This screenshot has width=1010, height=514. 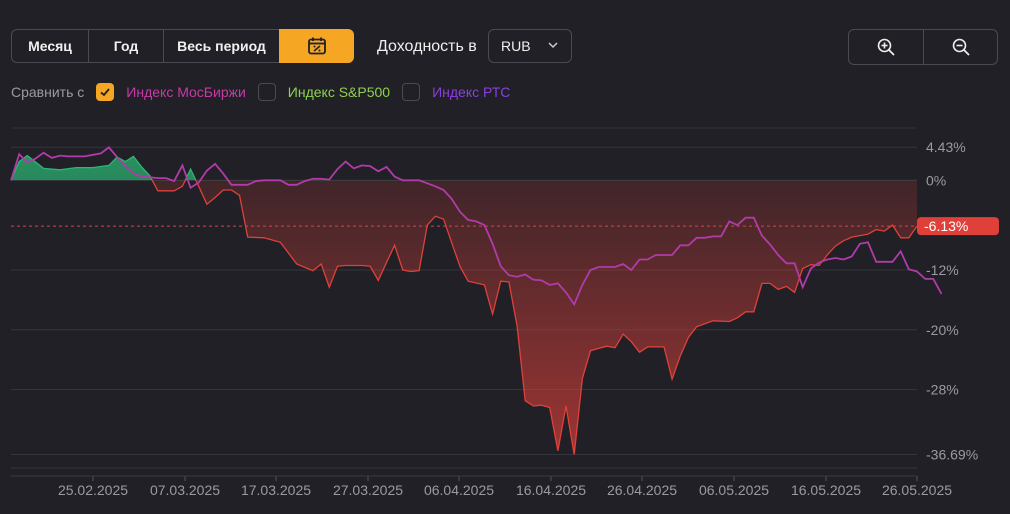 What do you see at coordinates (942, 330) in the screenshot?
I see `y-tick-label: -20%` at bounding box center [942, 330].